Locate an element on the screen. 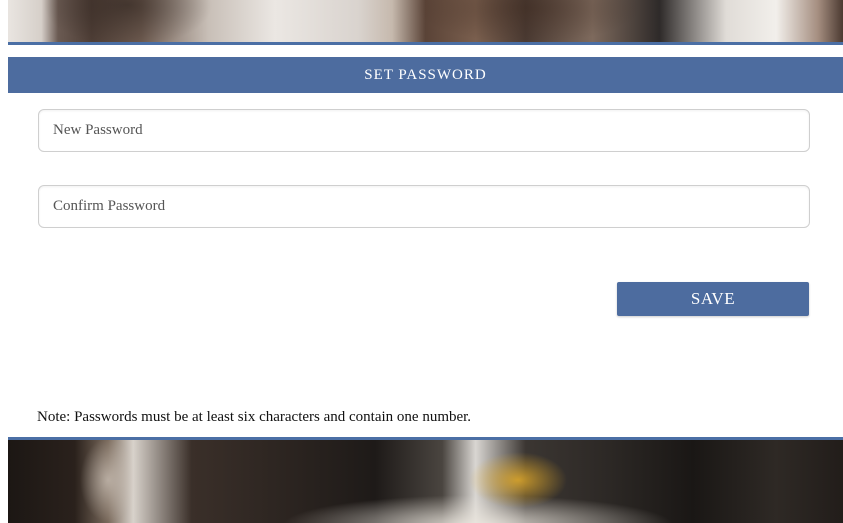 The width and height of the screenshot is (843, 523). header-photo-banner is located at coordinates (425, 21).